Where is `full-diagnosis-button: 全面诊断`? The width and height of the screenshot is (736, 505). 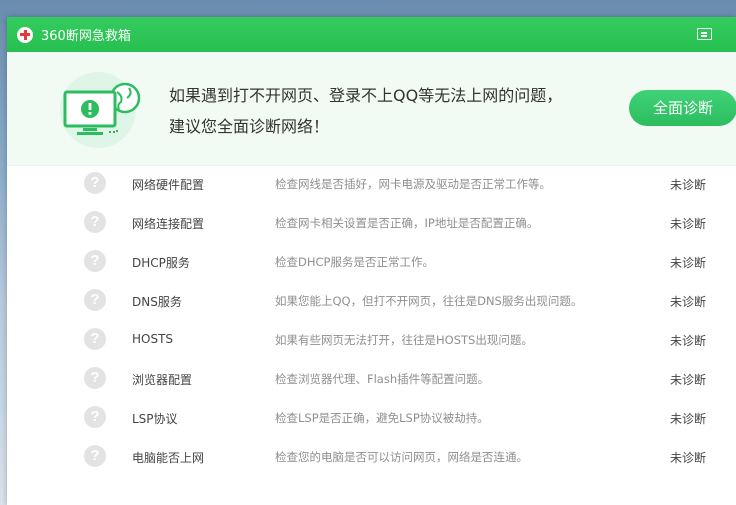
full-diagnosis-button: 全面诊断 is located at coordinates (682, 108).